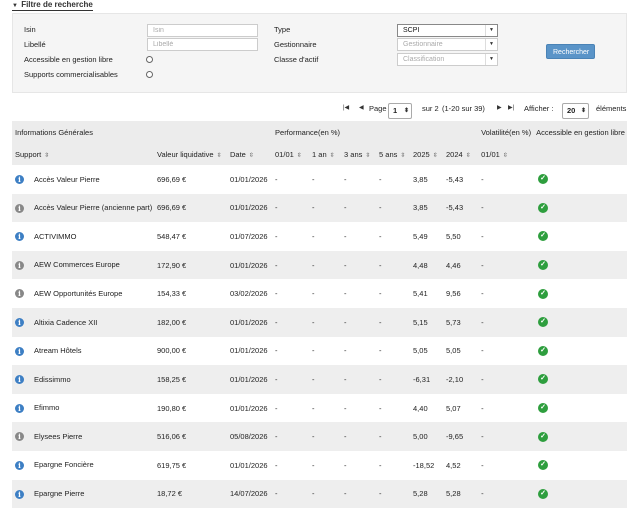 The image size is (637, 508). Describe the element at coordinates (361, 107) in the screenshot. I see `prev-page-icon: ◀` at that location.